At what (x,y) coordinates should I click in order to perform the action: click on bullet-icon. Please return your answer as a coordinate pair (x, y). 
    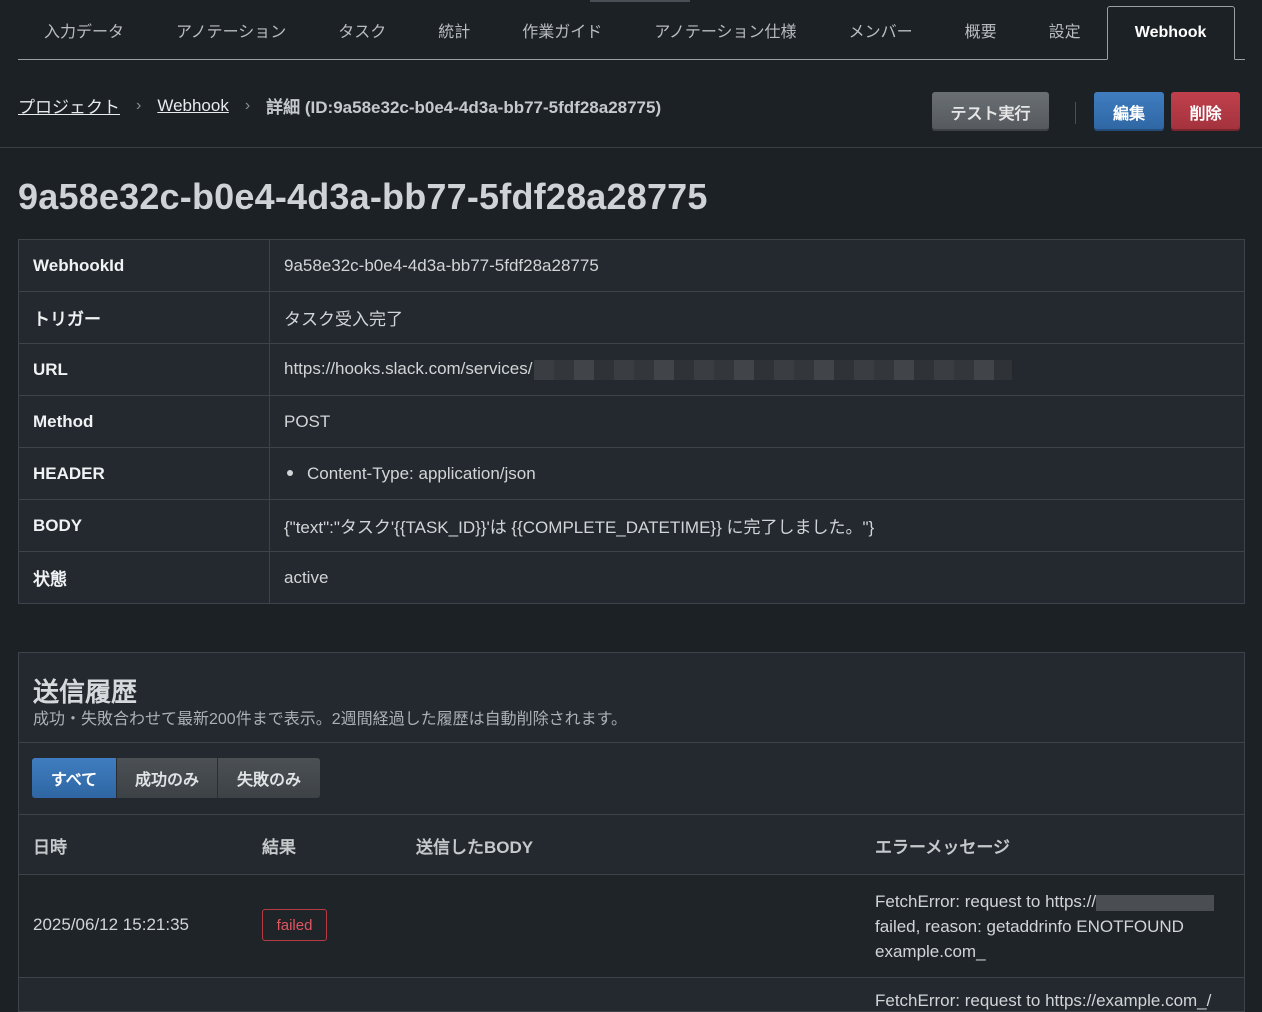
    Looking at the image, I should click on (290, 472).